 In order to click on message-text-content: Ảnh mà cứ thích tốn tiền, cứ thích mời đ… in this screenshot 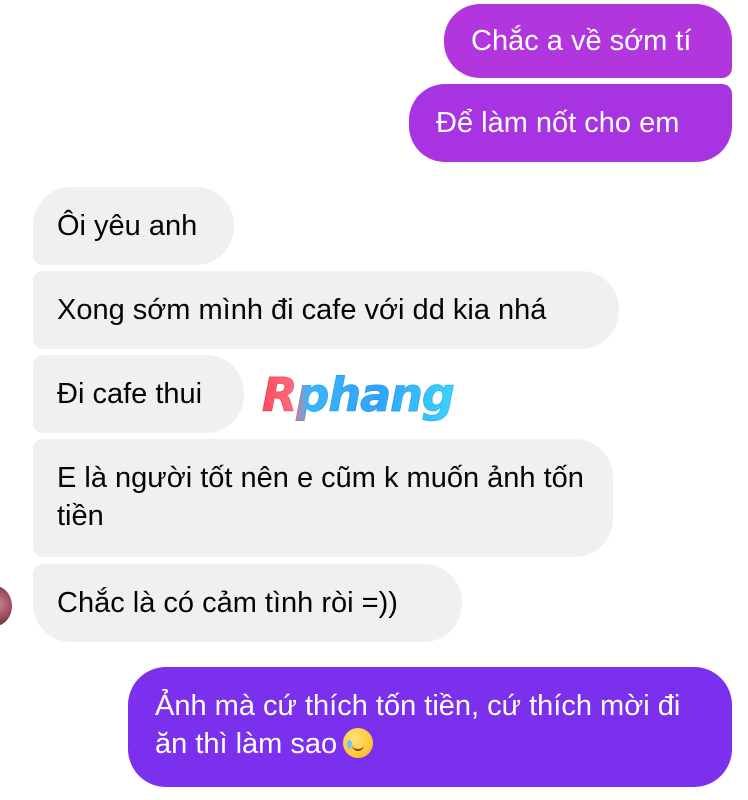, I will do `click(418, 725)`.